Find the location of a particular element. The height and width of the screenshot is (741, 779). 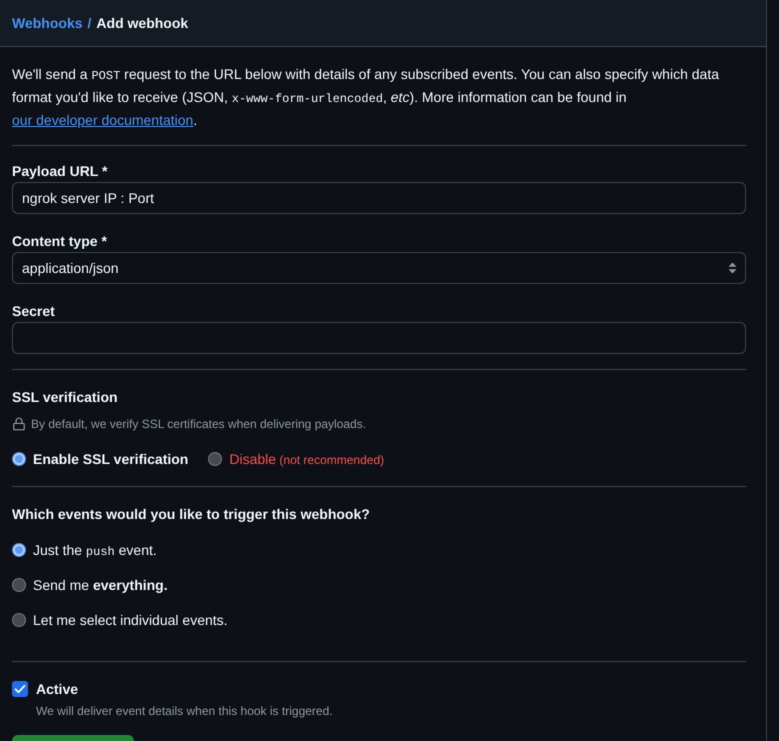

up-down-caret-icon is located at coordinates (732, 268).